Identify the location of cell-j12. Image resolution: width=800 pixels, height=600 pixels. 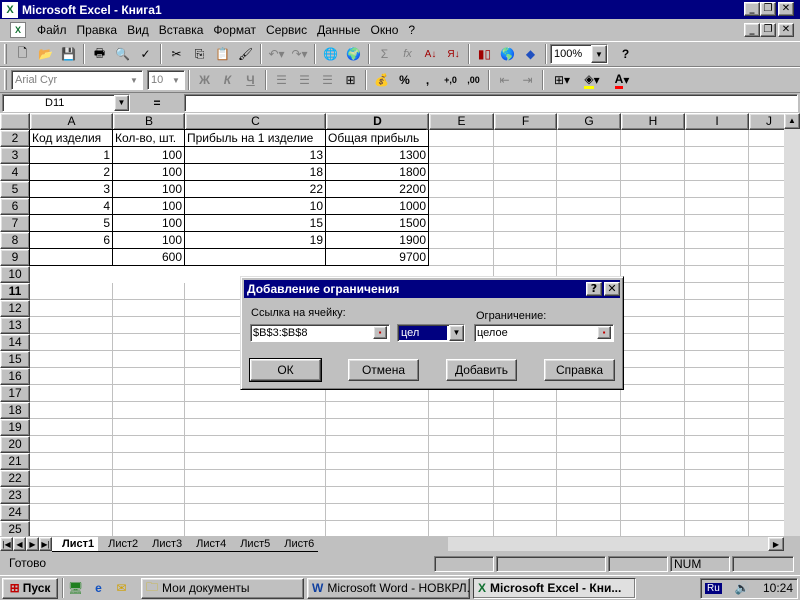
(769, 308).